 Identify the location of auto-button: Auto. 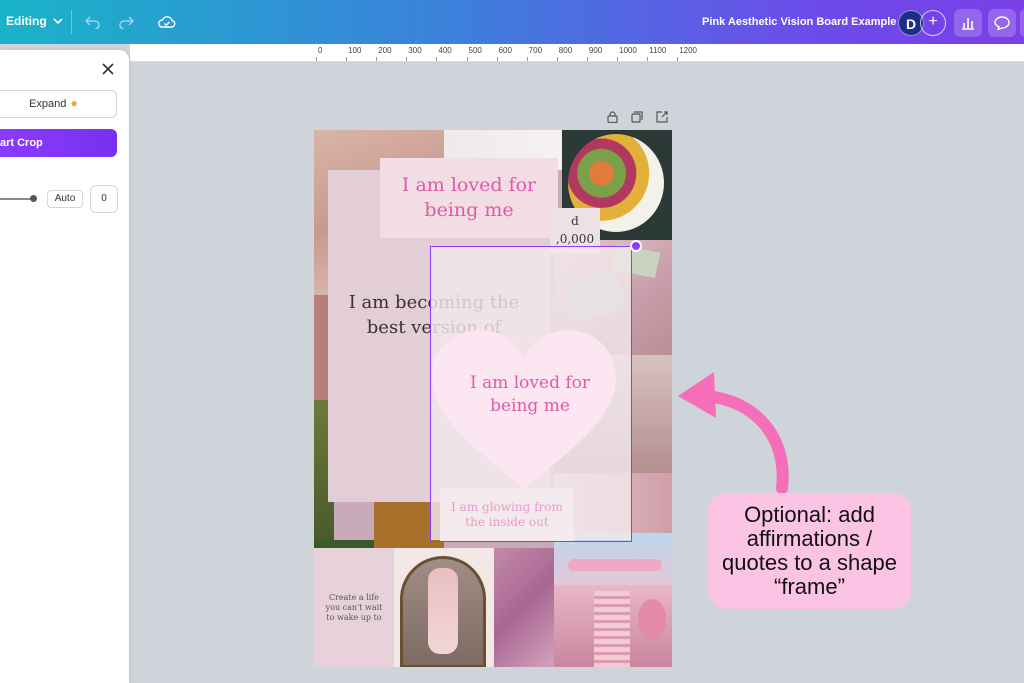
(65, 199).